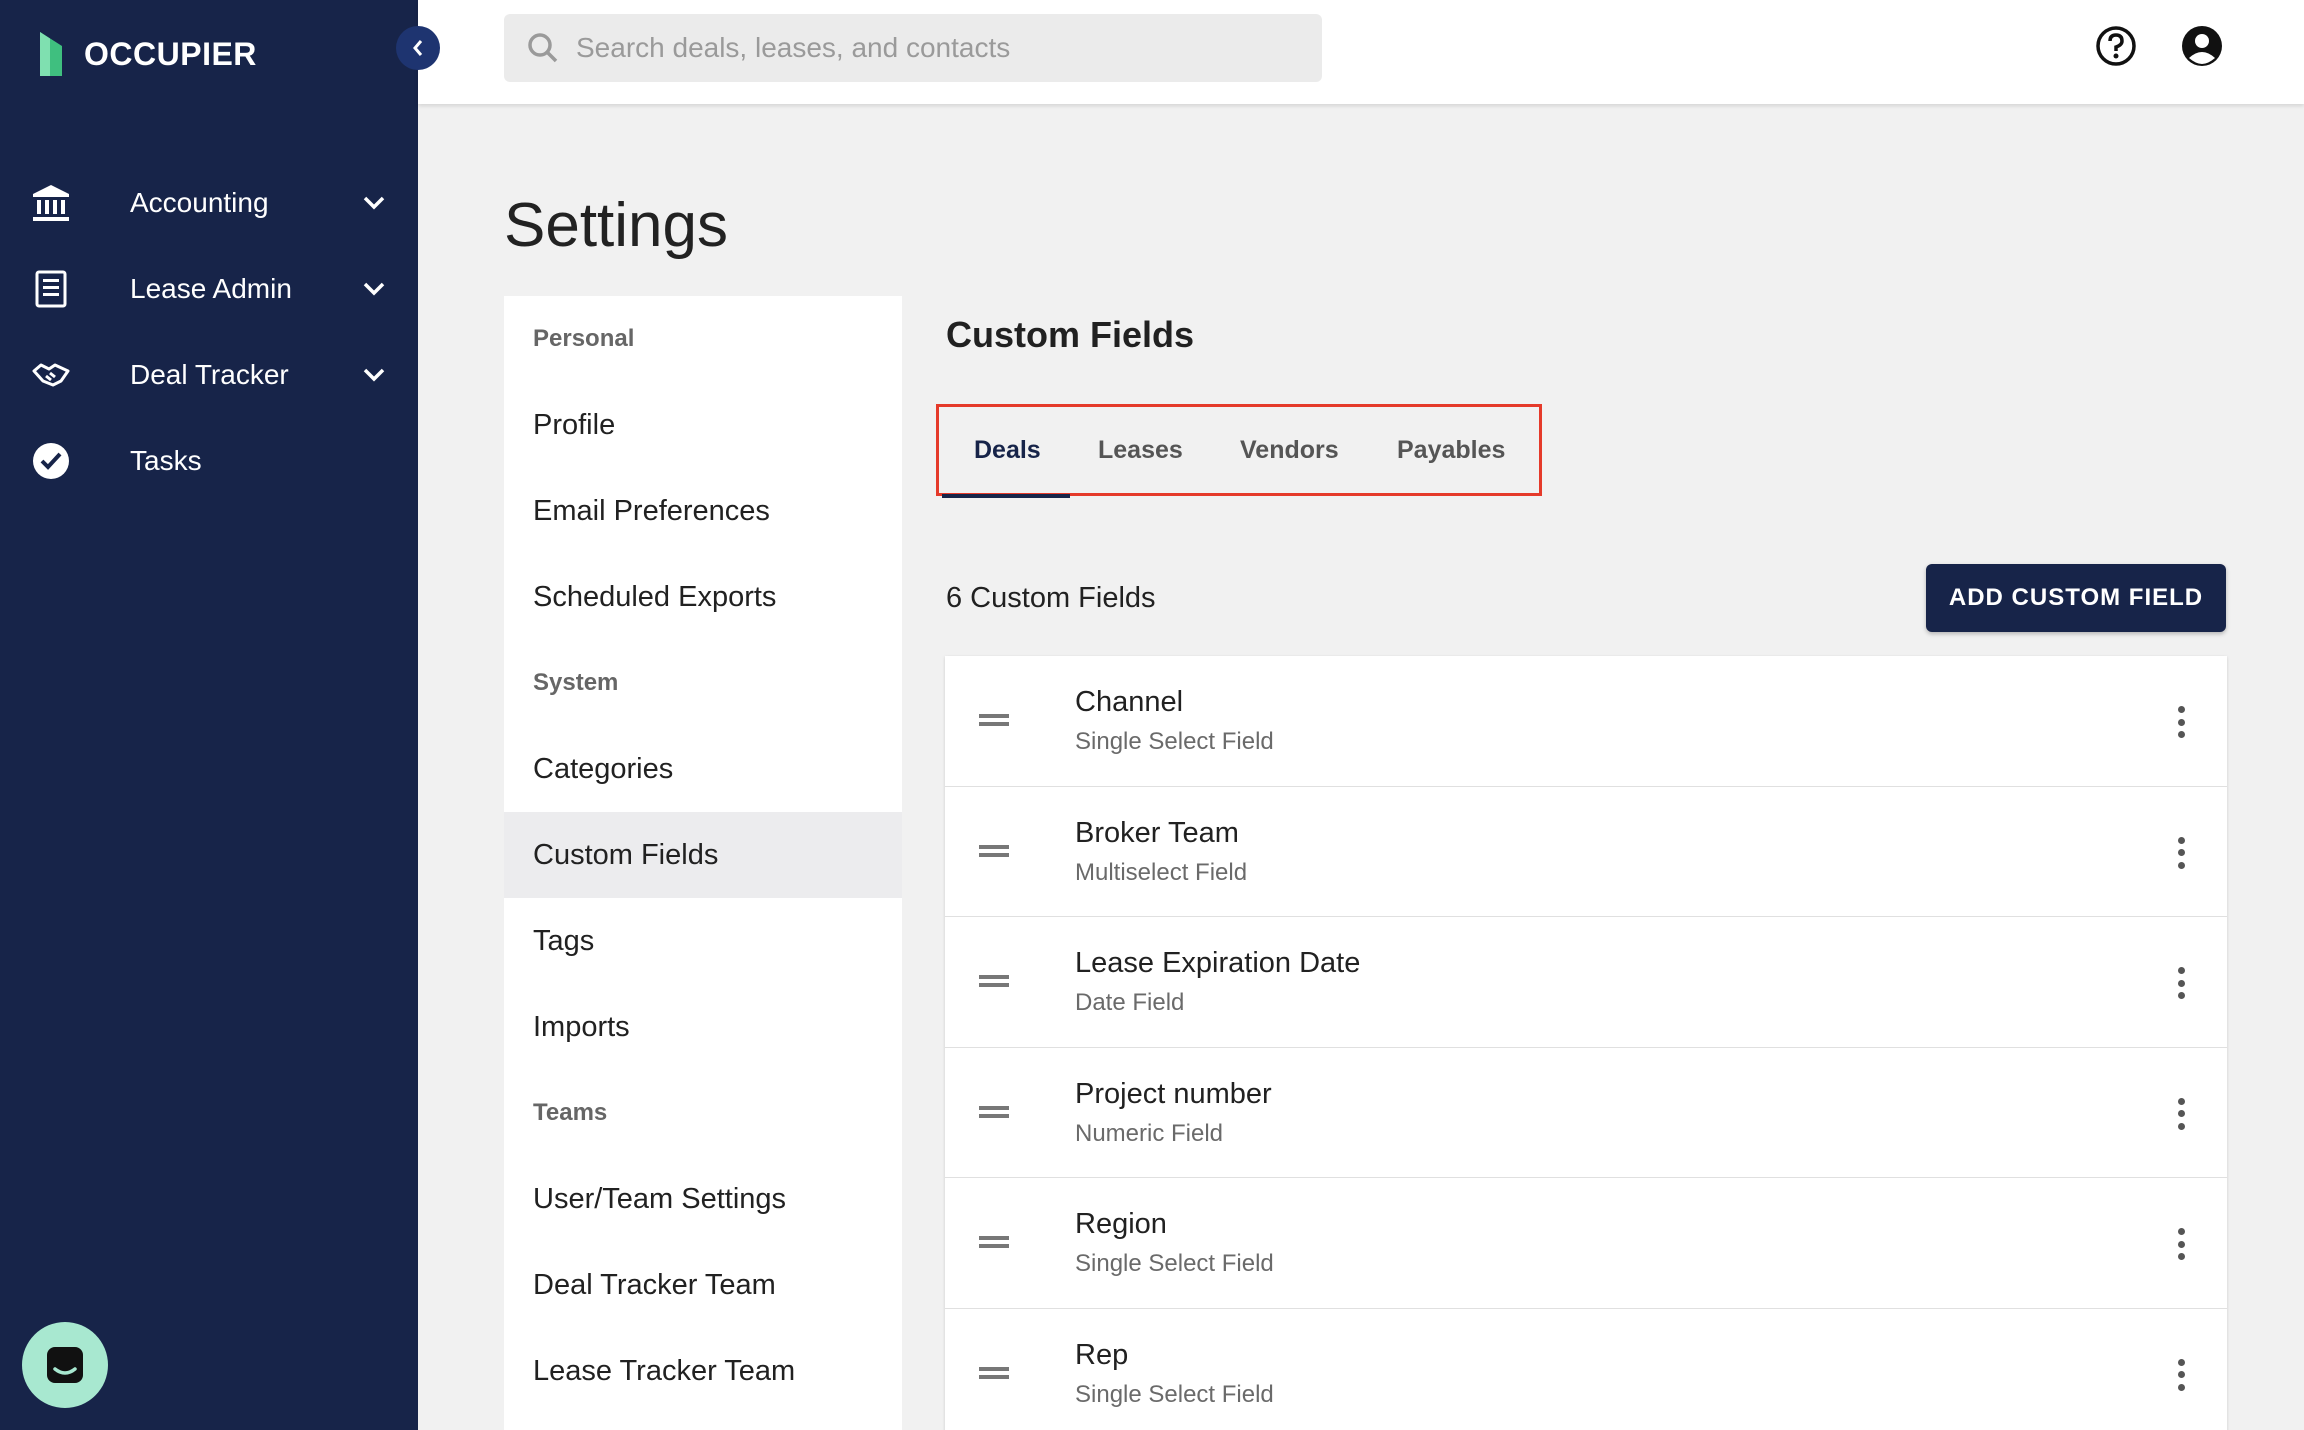 The image size is (2304, 1430). I want to click on settings-item-imports: Imports, so click(703, 1027).